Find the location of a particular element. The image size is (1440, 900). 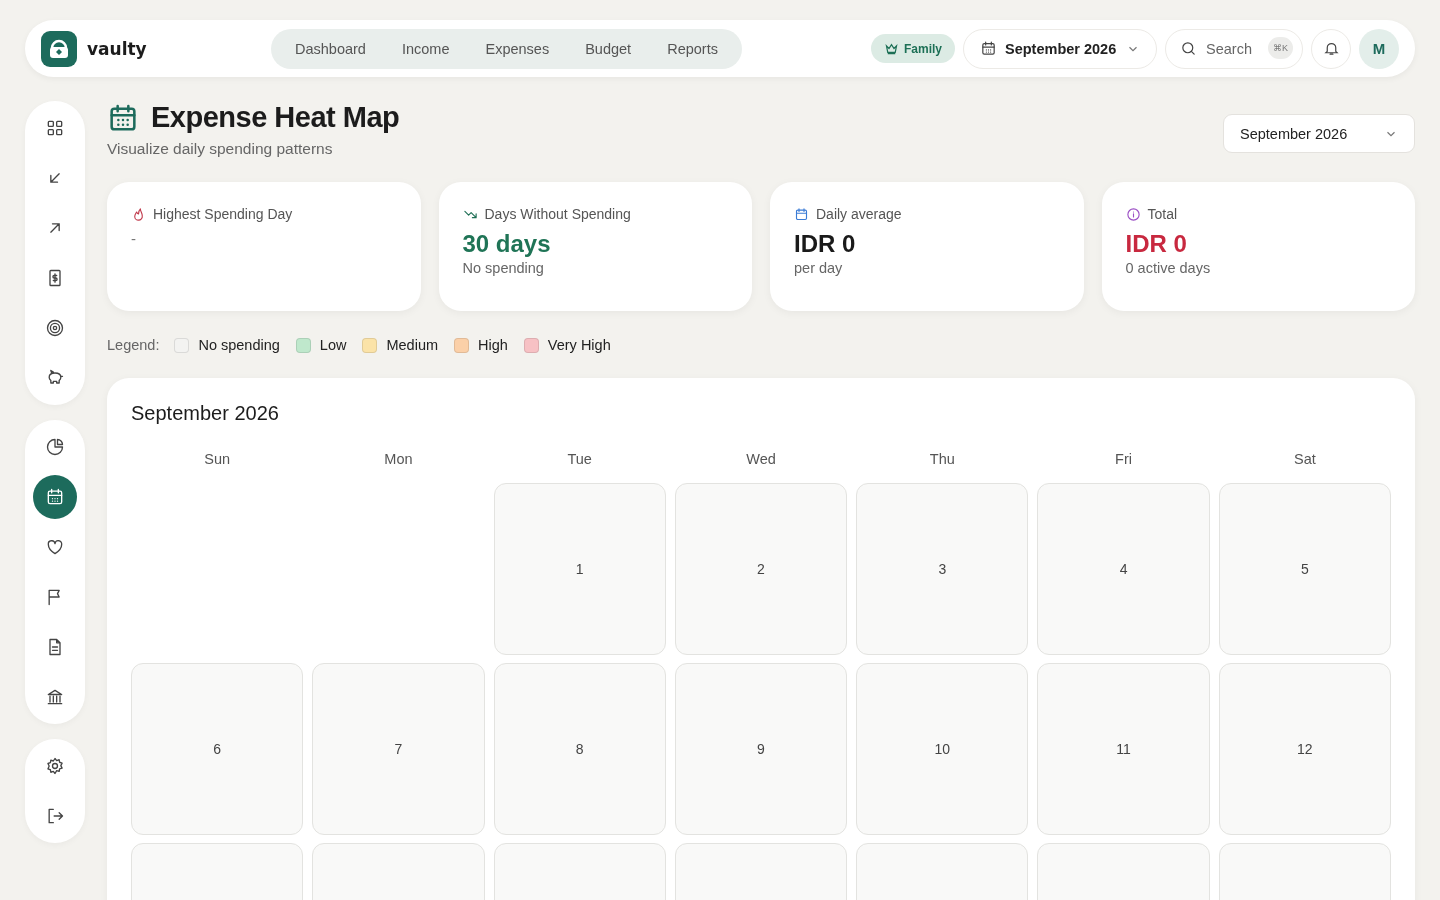

day-cell: 6 is located at coordinates (217, 749).